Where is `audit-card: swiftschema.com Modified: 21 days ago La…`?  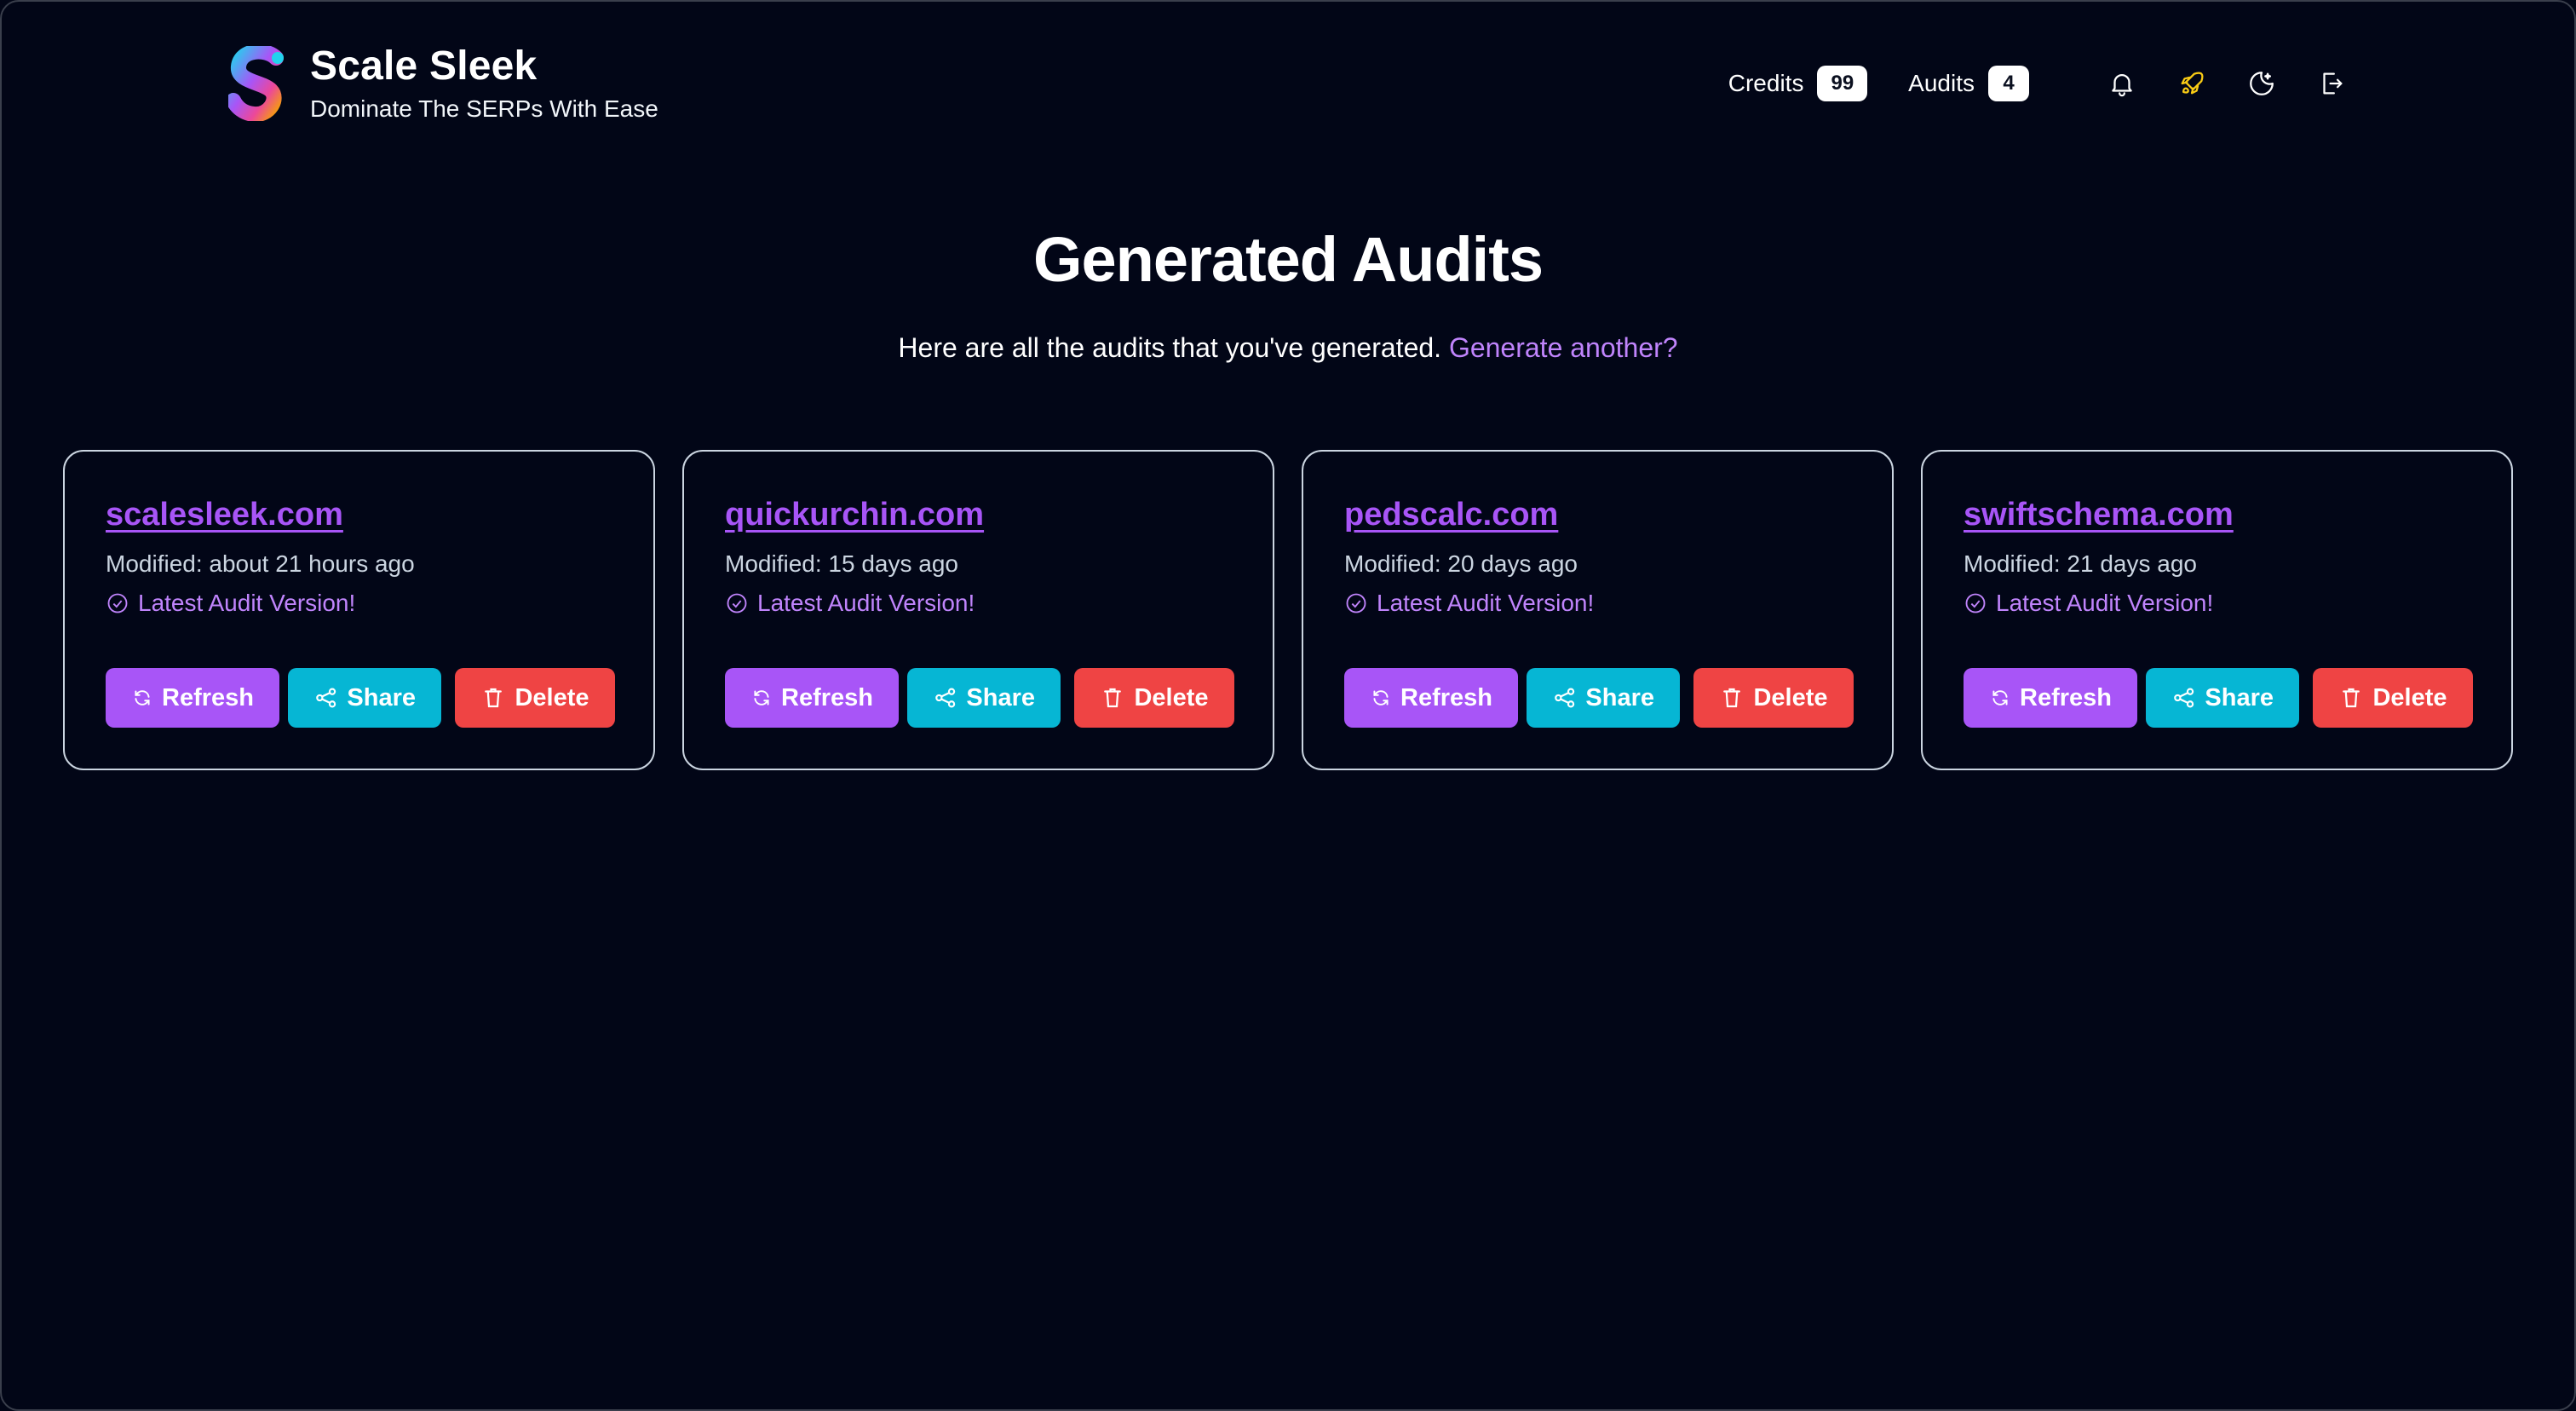 audit-card: swiftschema.com Modified: 21 days ago La… is located at coordinates (2217, 610).